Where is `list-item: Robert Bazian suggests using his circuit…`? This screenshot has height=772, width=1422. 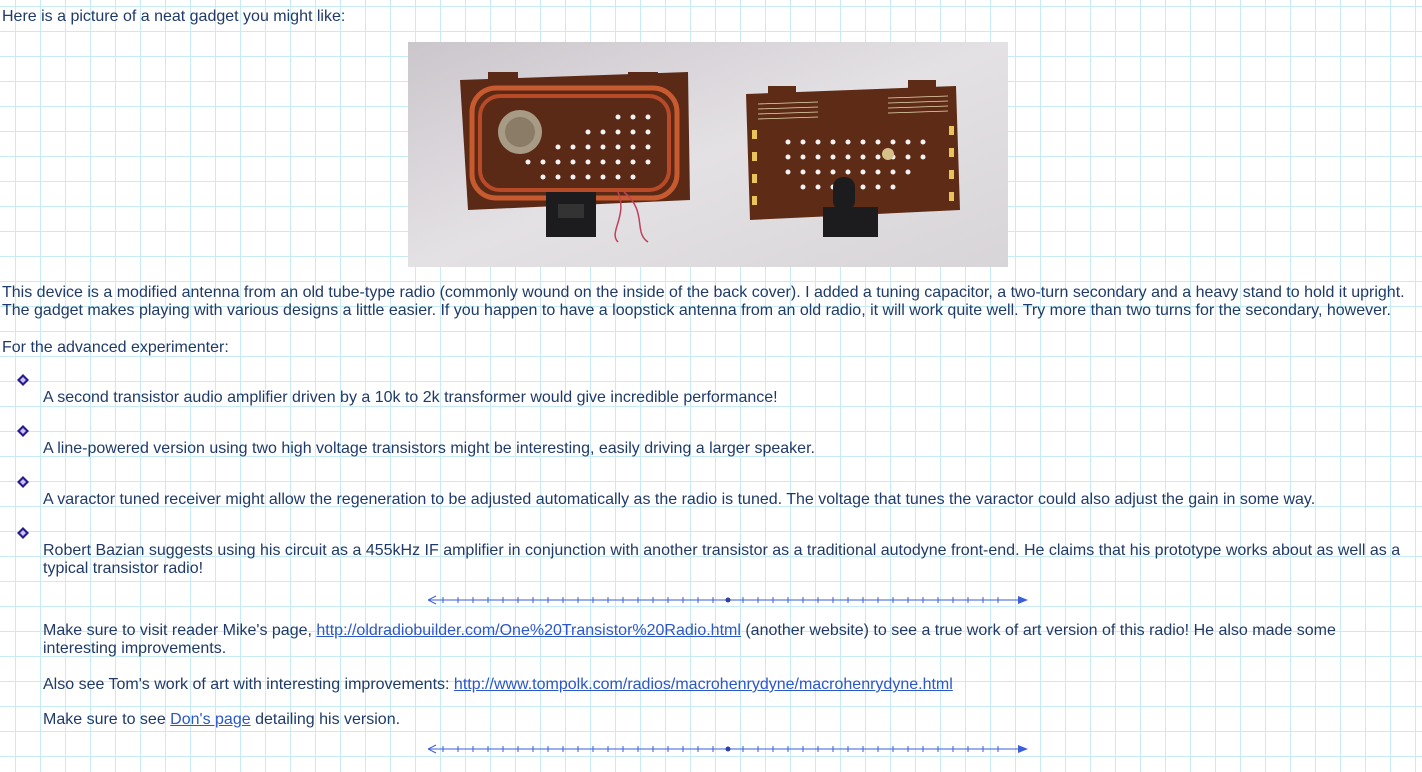 list-item: Robert Bazian suggests using his circuit… is located at coordinates (722, 559).